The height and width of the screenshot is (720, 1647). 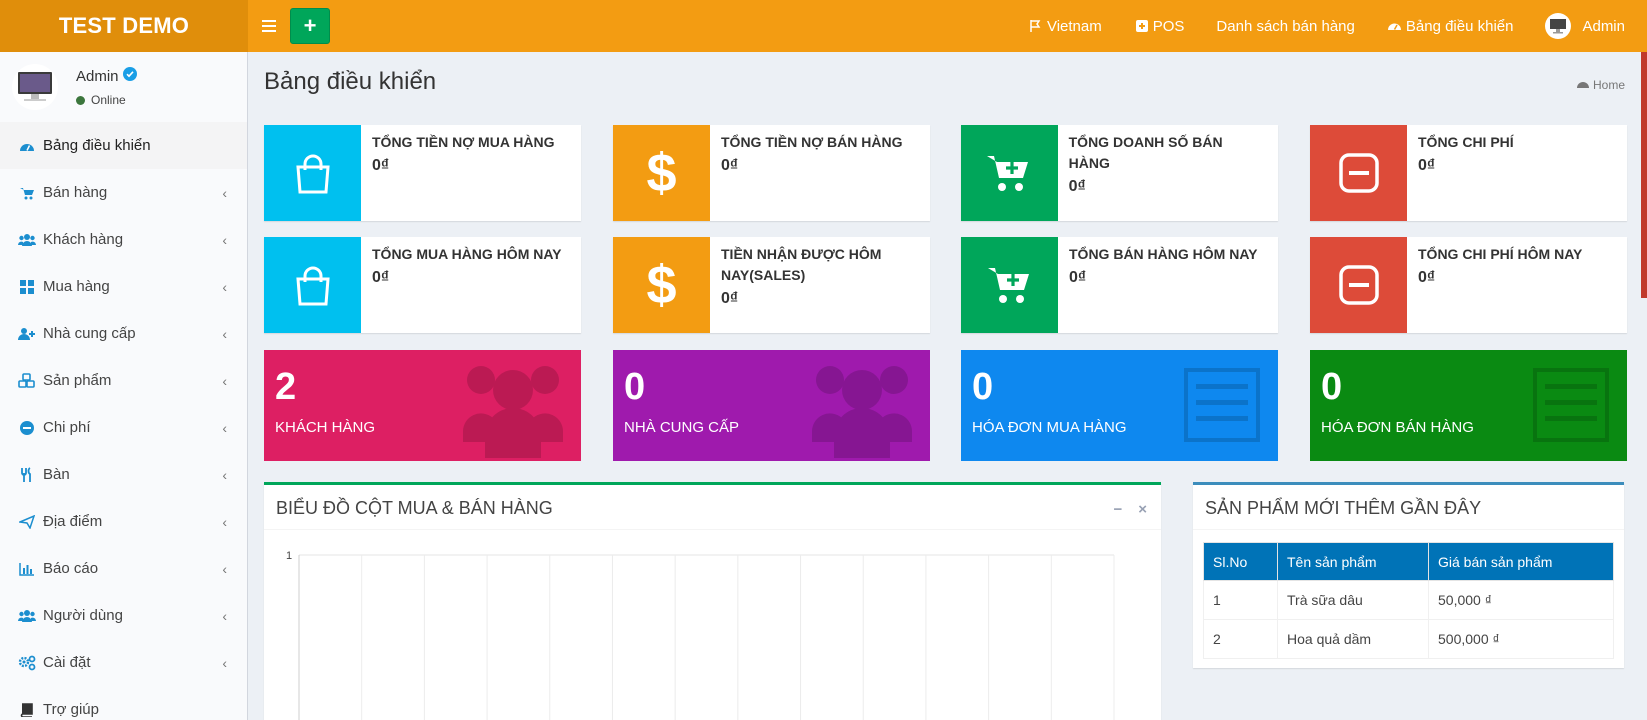 I want to click on add-new-button: +, so click(x=310, y=26).